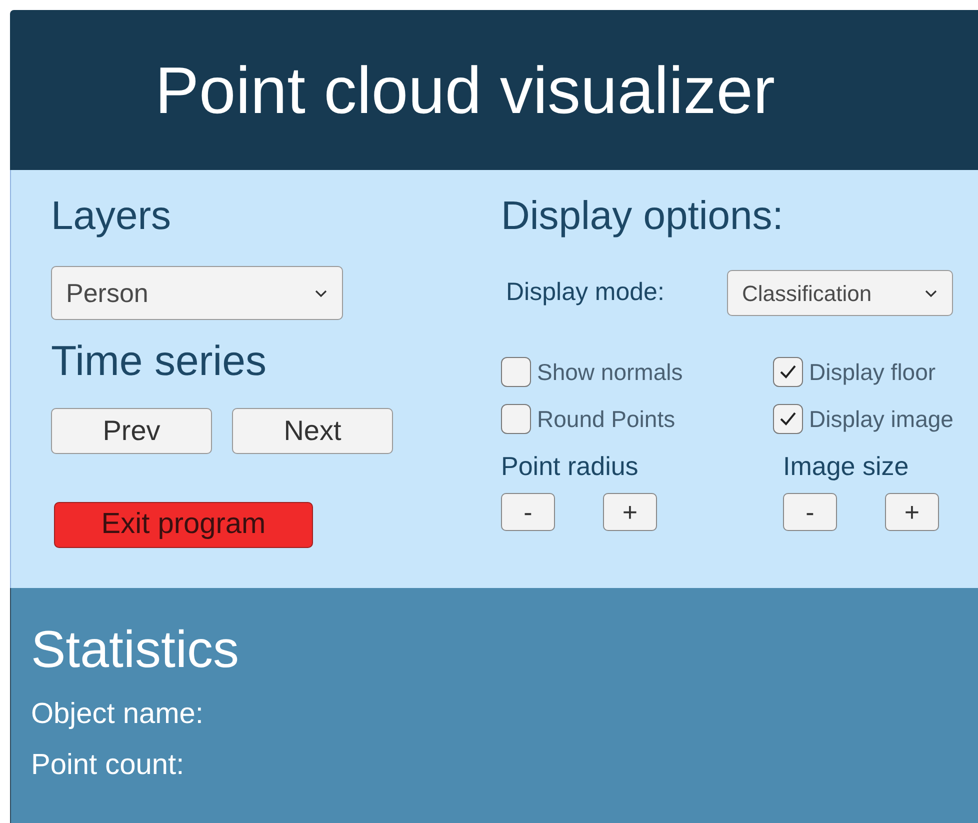 The height and width of the screenshot is (823, 978). What do you see at coordinates (846, 466) in the screenshot?
I see `stepper-label: Image size` at bounding box center [846, 466].